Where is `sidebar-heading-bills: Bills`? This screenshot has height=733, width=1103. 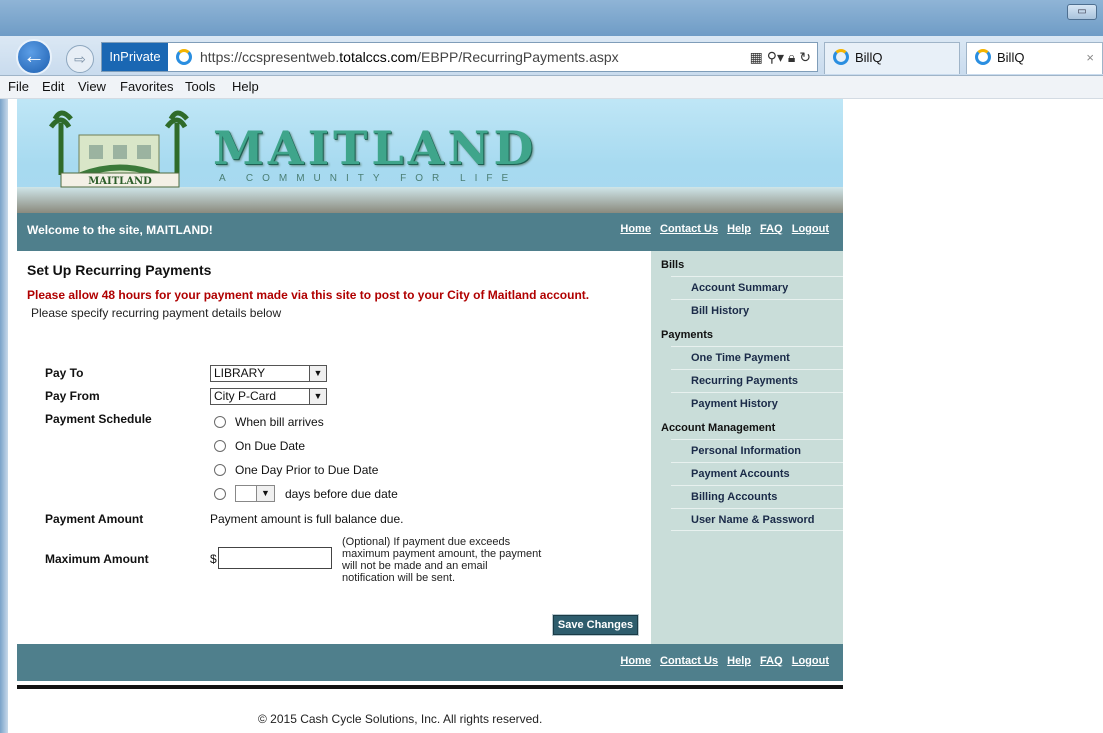 sidebar-heading-bills: Bills is located at coordinates (673, 265).